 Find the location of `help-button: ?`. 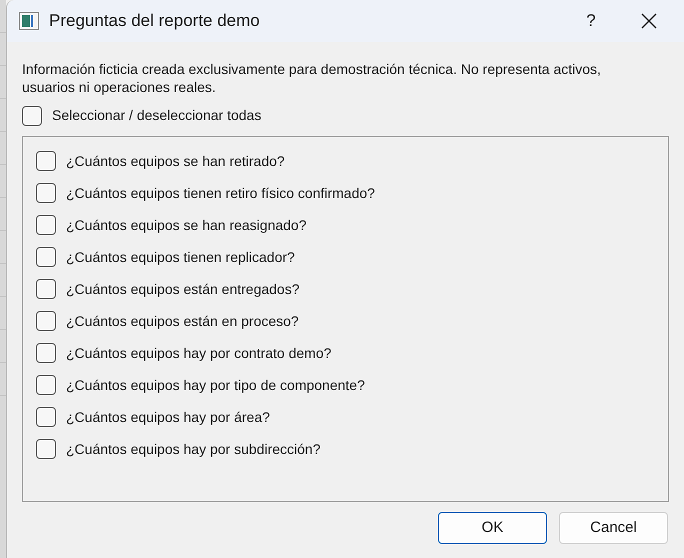

help-button: ? is located at coordinates (591, 21).